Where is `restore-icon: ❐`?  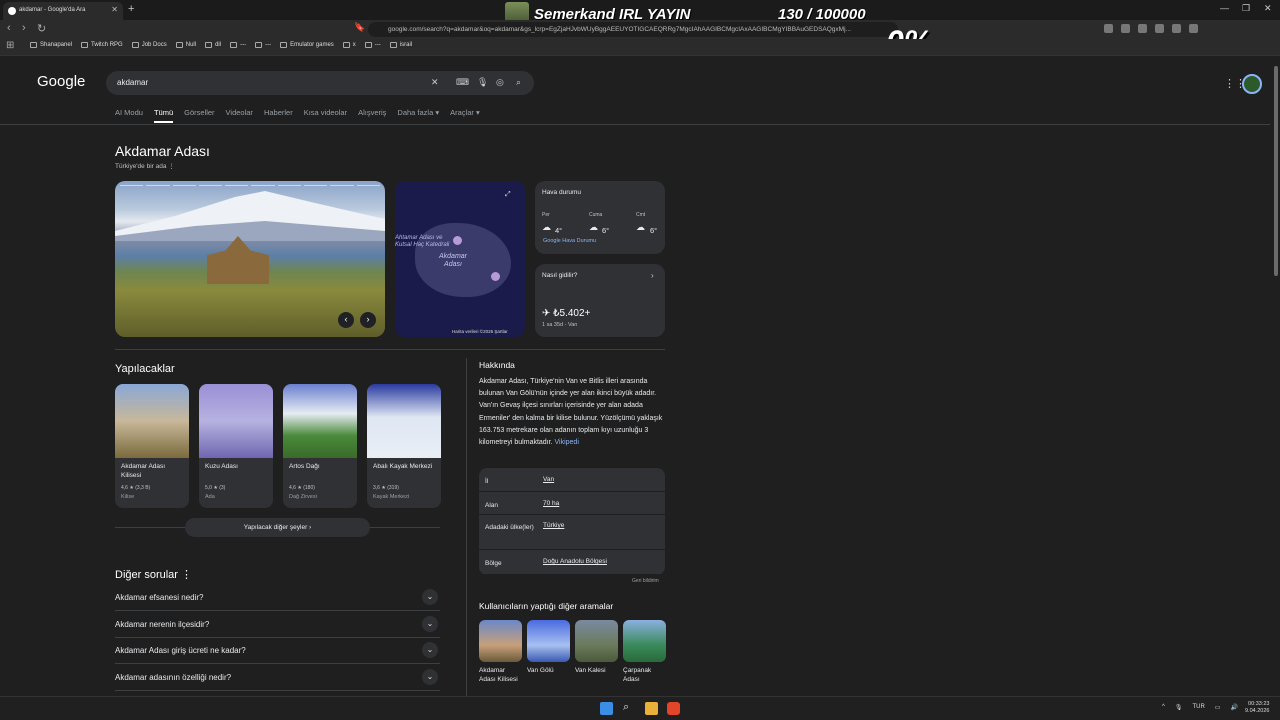
restore-icon: ❐ is located at coordinates (1246, 8).